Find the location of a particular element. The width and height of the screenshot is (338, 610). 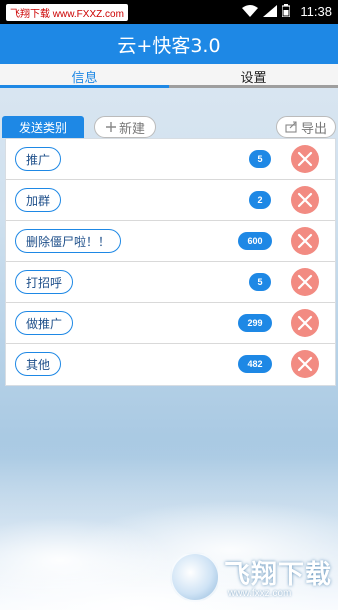

status-bar: 飞翔下载 www.FXXZ.com 11:38 is located at coordinates (169, 12).